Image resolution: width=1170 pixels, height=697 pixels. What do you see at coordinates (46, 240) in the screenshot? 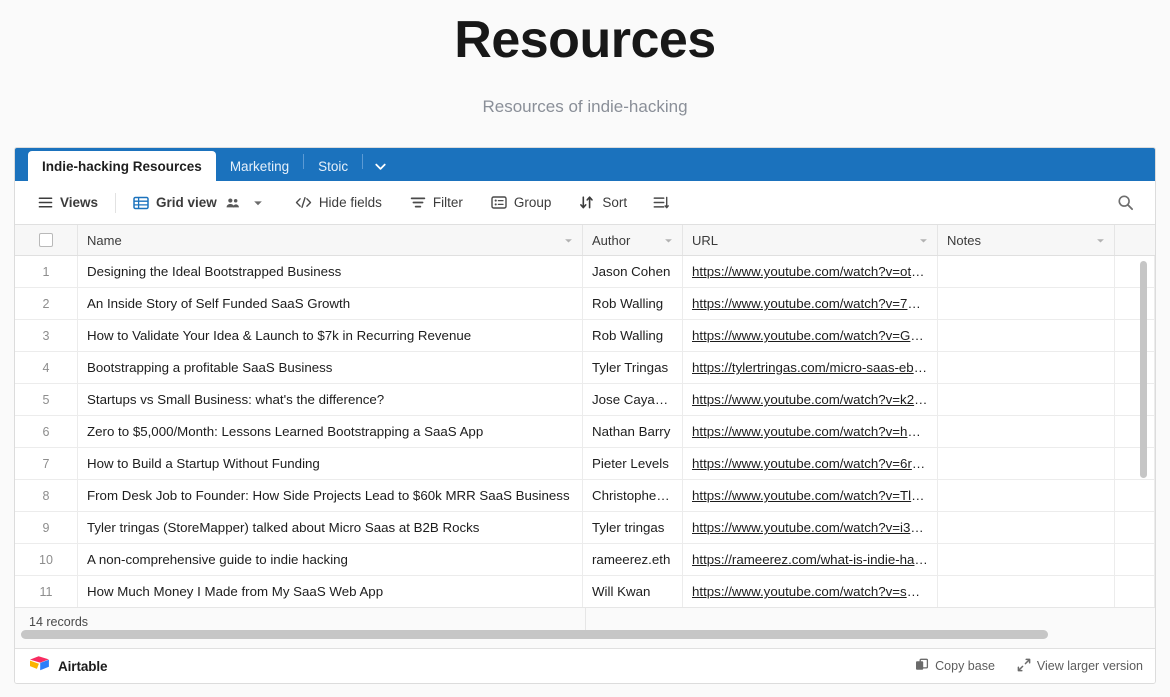
I see `select-all-checkbox` at bounding box center [46, 240].